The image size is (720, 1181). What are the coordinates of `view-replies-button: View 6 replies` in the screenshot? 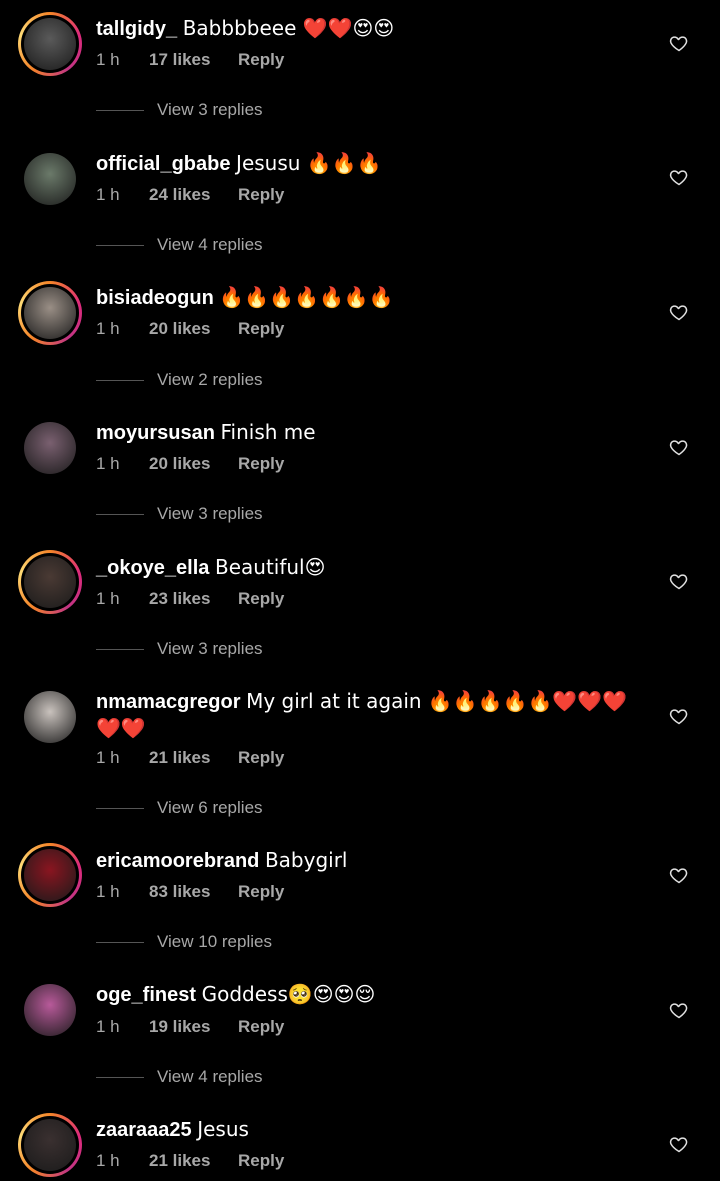 It's located at (226, 808).